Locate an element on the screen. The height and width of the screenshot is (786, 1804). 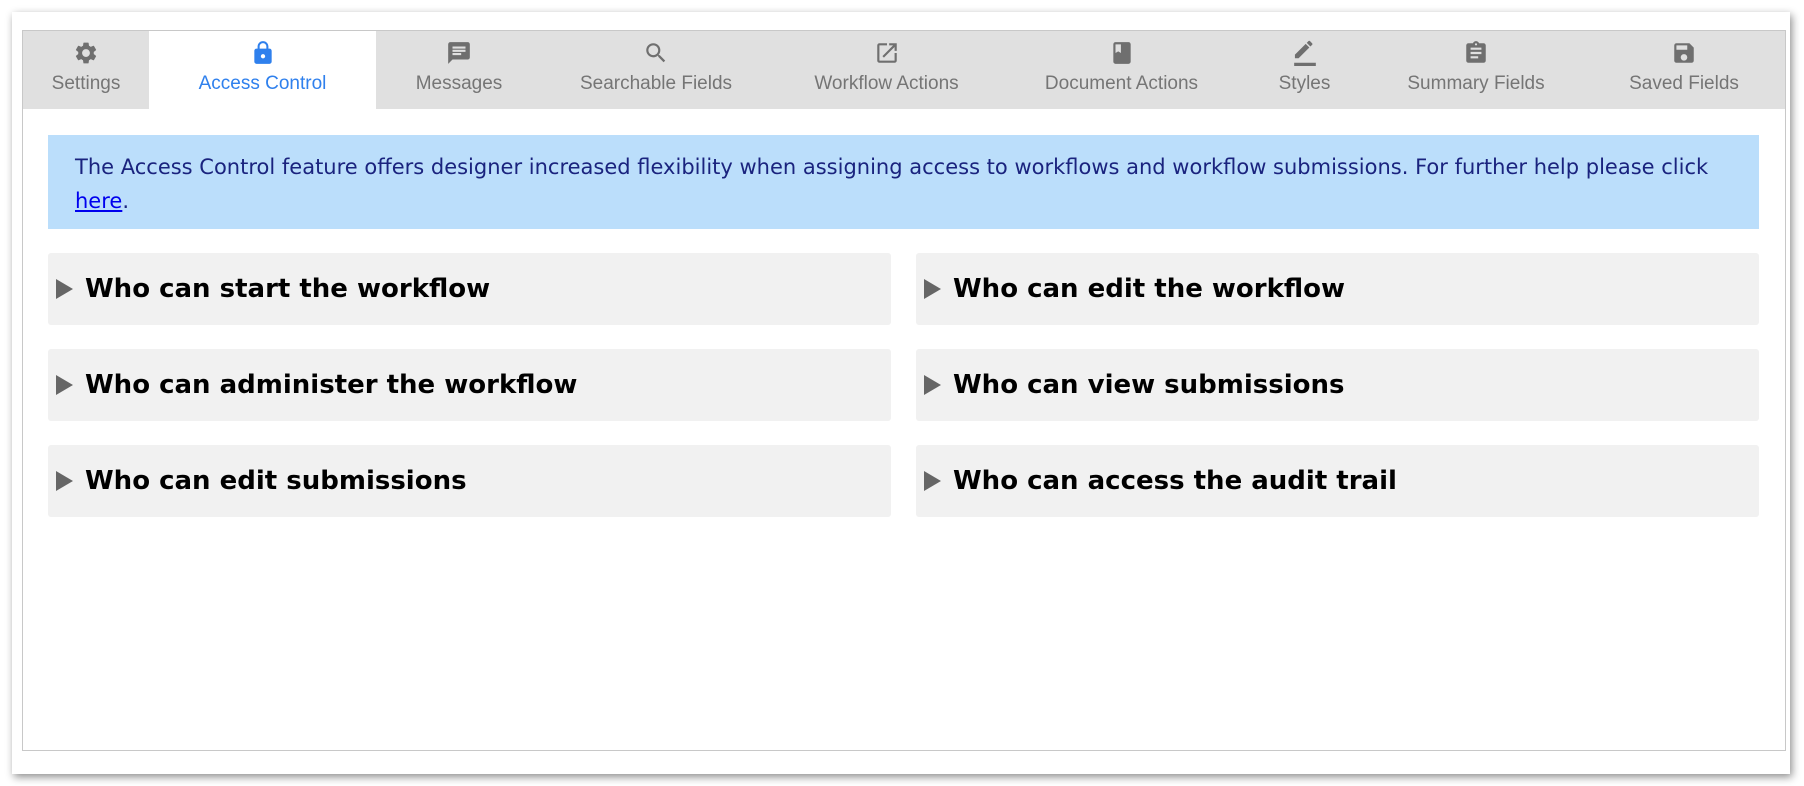
section-who-can-administer-workflow: Who can administer the workflow is located at coordinates (469, 385).